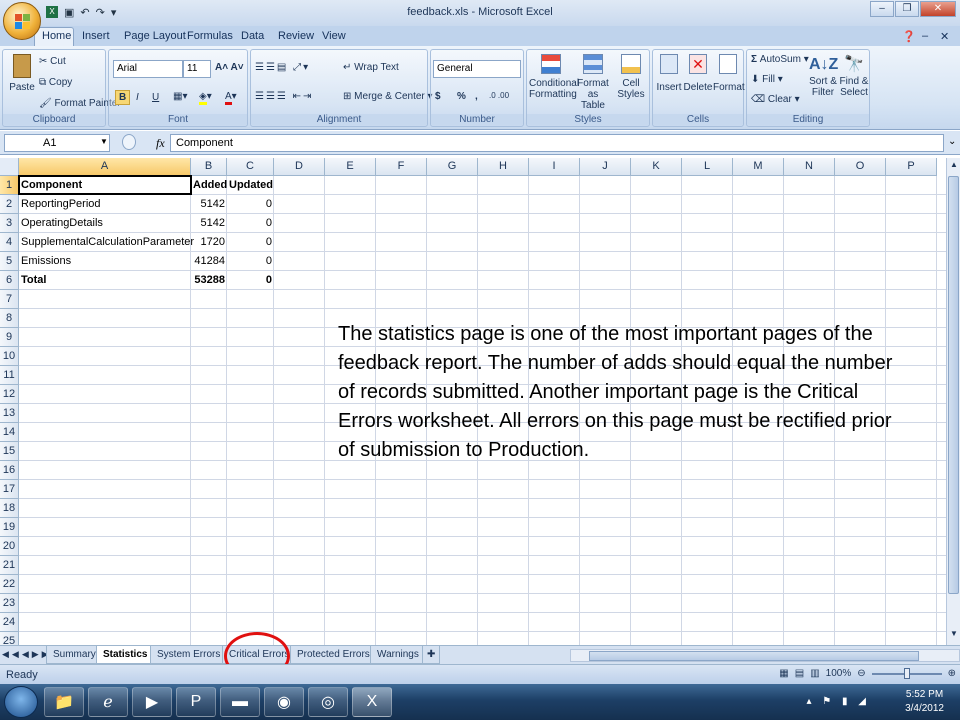  I want to click on column-header: C, so click(250, 167).